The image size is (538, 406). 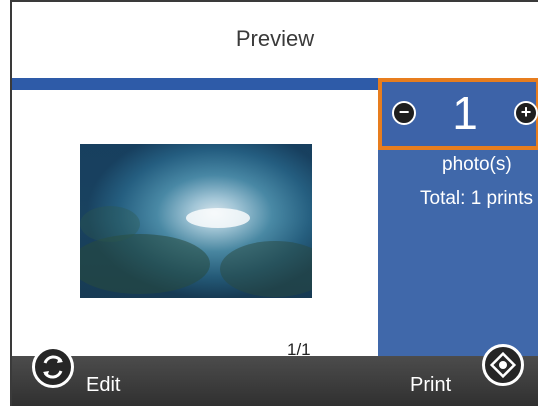 I want to click on plus-circle-icon: +, so click(x=526, y=113).